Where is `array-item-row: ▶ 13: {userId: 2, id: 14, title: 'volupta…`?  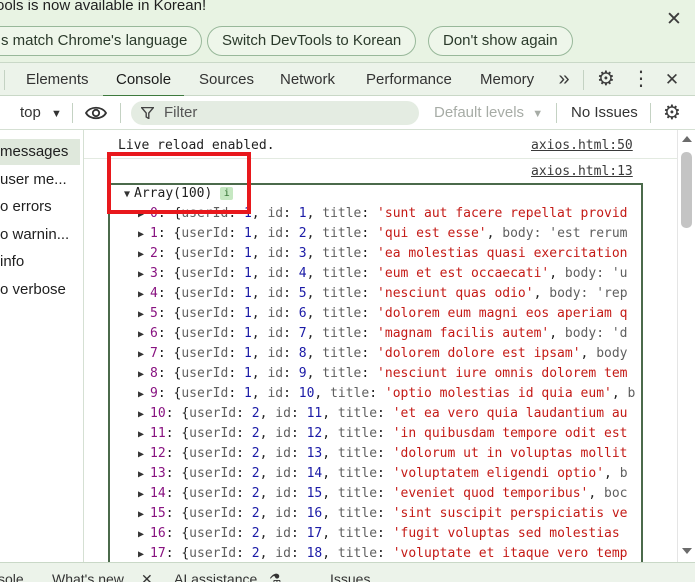 array-item-row: ▶ 13: {userId: 2, id: 14, title: 'volupta… is located at coordinates (383, 474).